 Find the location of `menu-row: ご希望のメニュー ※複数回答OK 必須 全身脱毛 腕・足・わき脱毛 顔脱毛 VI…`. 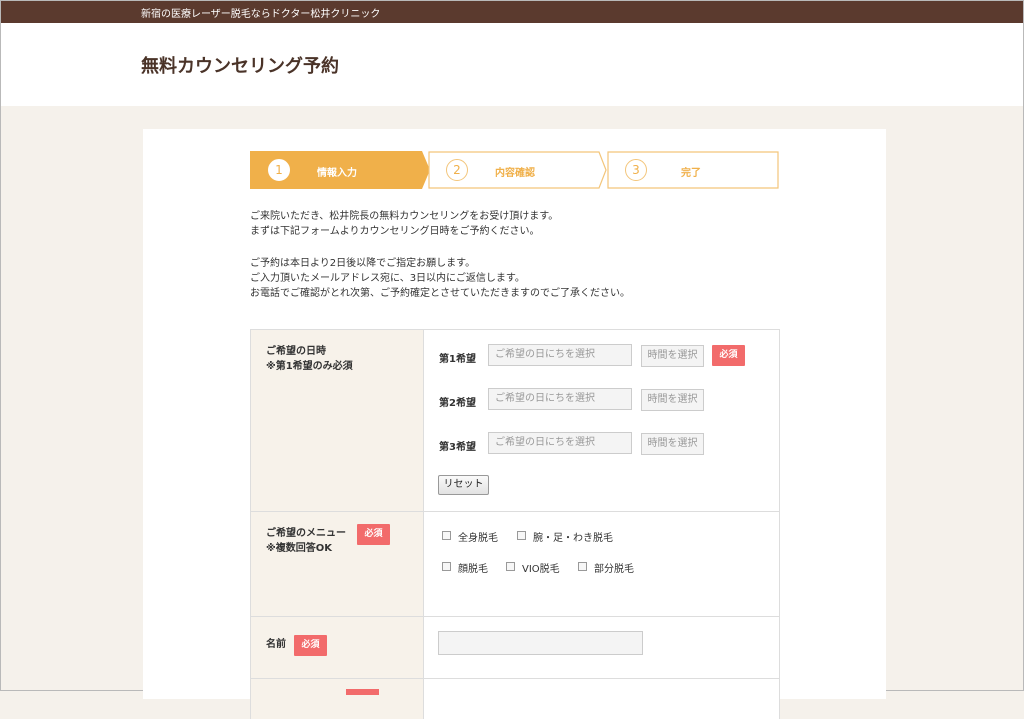

menu-row: ご希望のメニュー ※複数回答OK 必須 全身脱毛 腕・足・わき脱毛 顔脱毛 VI… is located at coordinates (515, 564).